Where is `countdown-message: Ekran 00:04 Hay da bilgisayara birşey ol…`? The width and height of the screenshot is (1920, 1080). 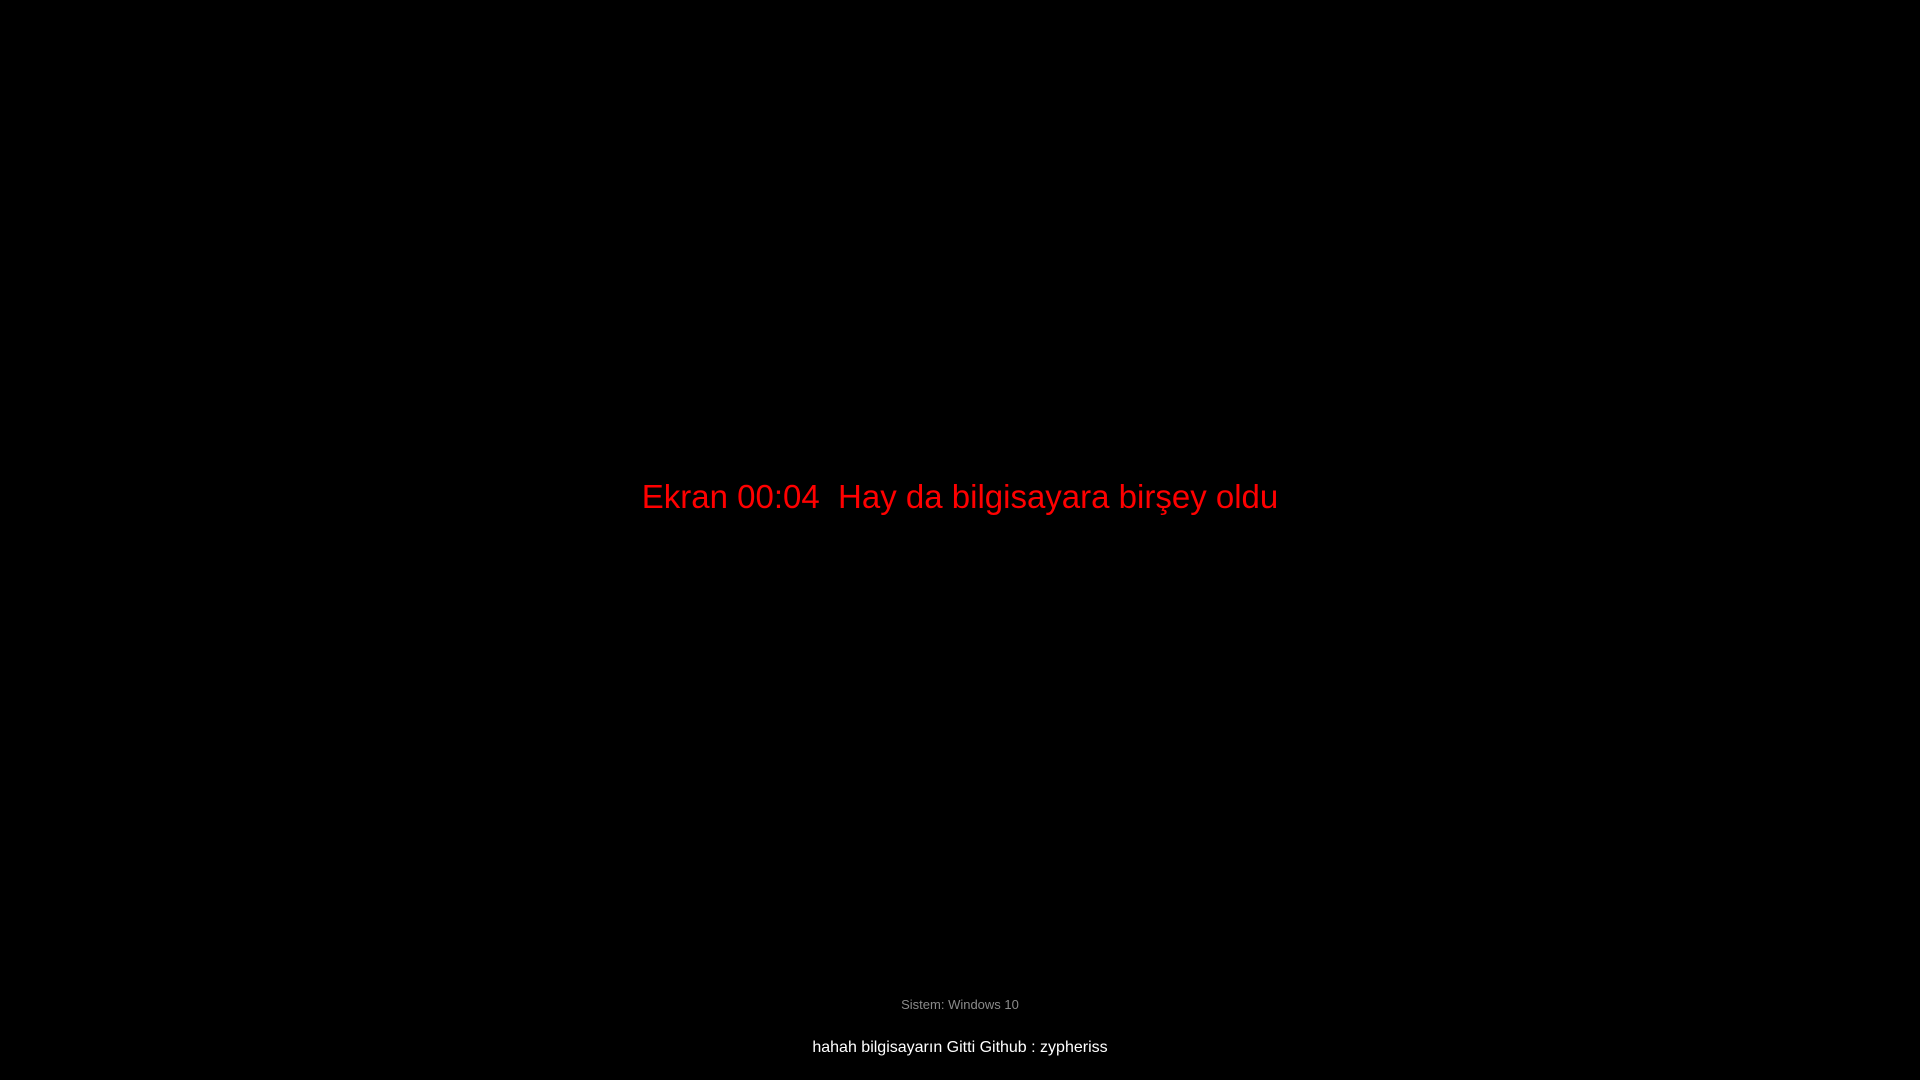
countdown-message: Ekran 00:04 Hay da bilgisayara birşey ol… is located at coordinates (960, 496).